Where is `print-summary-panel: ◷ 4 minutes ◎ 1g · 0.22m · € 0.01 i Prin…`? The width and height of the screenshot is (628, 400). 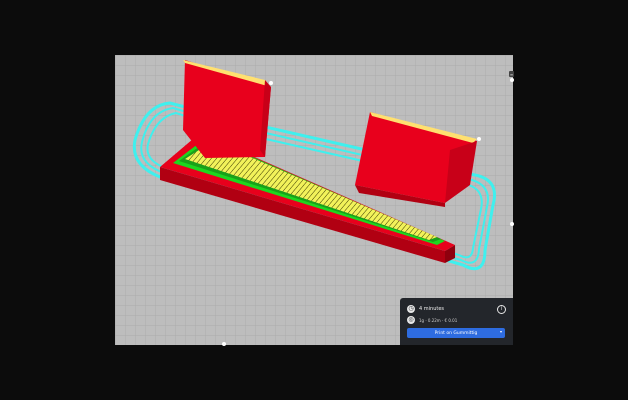
print-summary-panel: ◷ 4 minutes ◎ 1g · 0.22m · € 0.01 i Prin… is located at coordinates (456, 321).